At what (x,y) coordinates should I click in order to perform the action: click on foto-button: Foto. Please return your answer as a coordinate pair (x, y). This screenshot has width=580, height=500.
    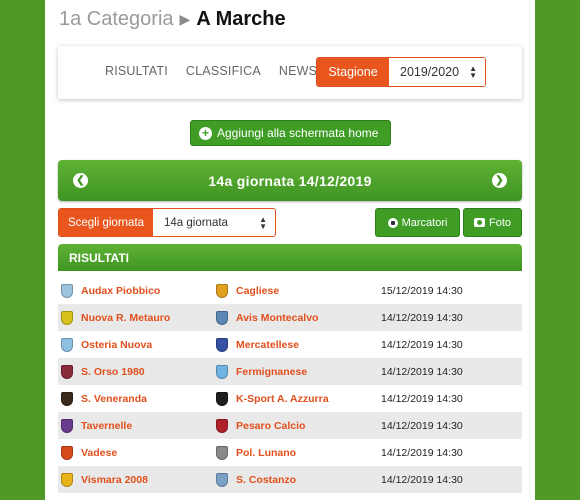
    Looking at the image, I should click on (492, 222).